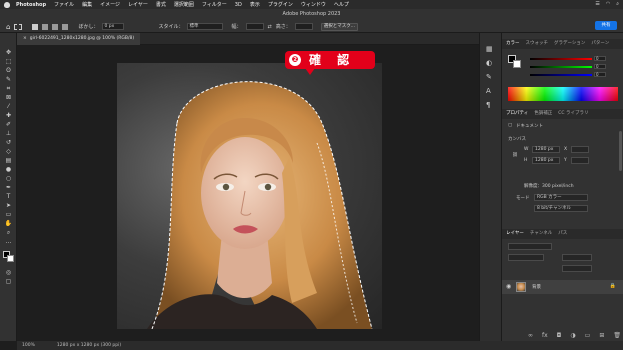  Describe the element at coordinates (577, 268) in the screenshot. I see `fill-field` at that location.